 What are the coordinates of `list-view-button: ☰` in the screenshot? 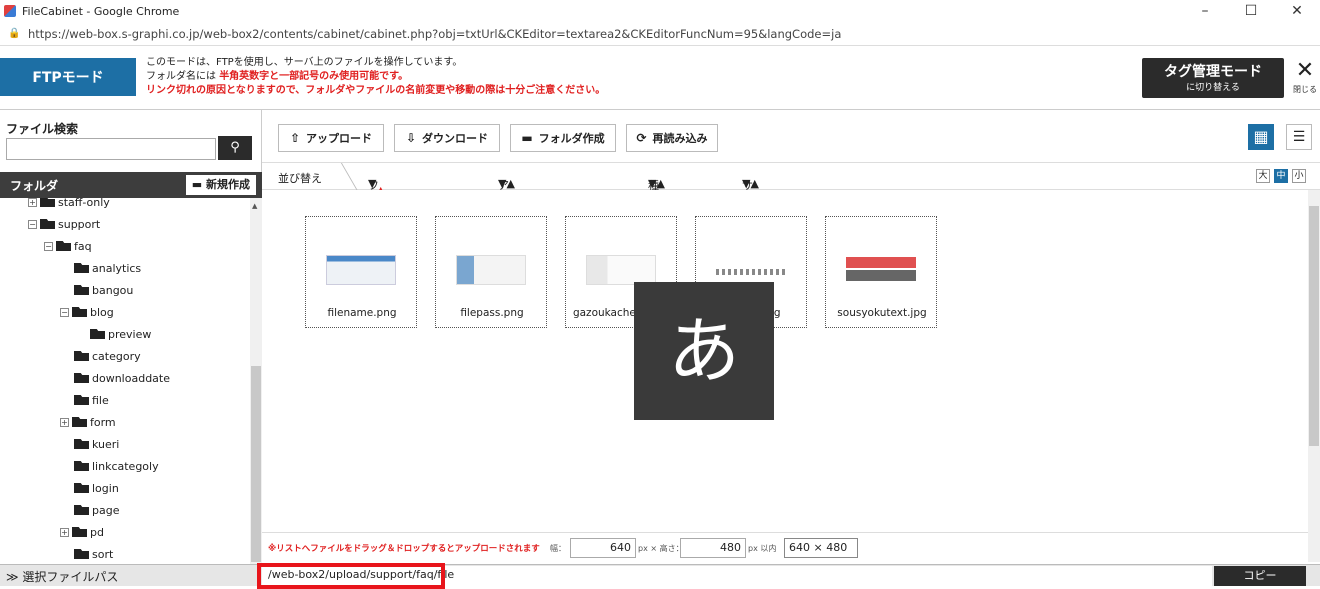 It's located at (1299, 137).